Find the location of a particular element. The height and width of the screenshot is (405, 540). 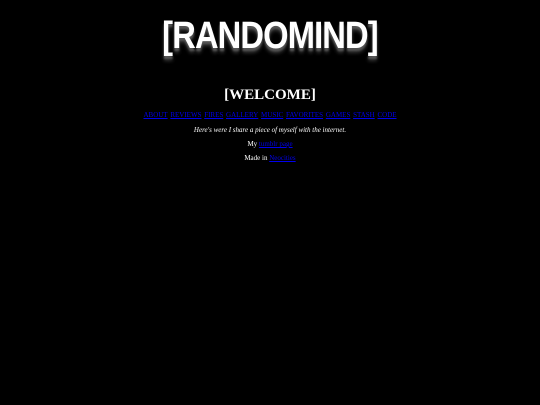

nav-link-fires: FIRES is located at coordinates (213, 115).